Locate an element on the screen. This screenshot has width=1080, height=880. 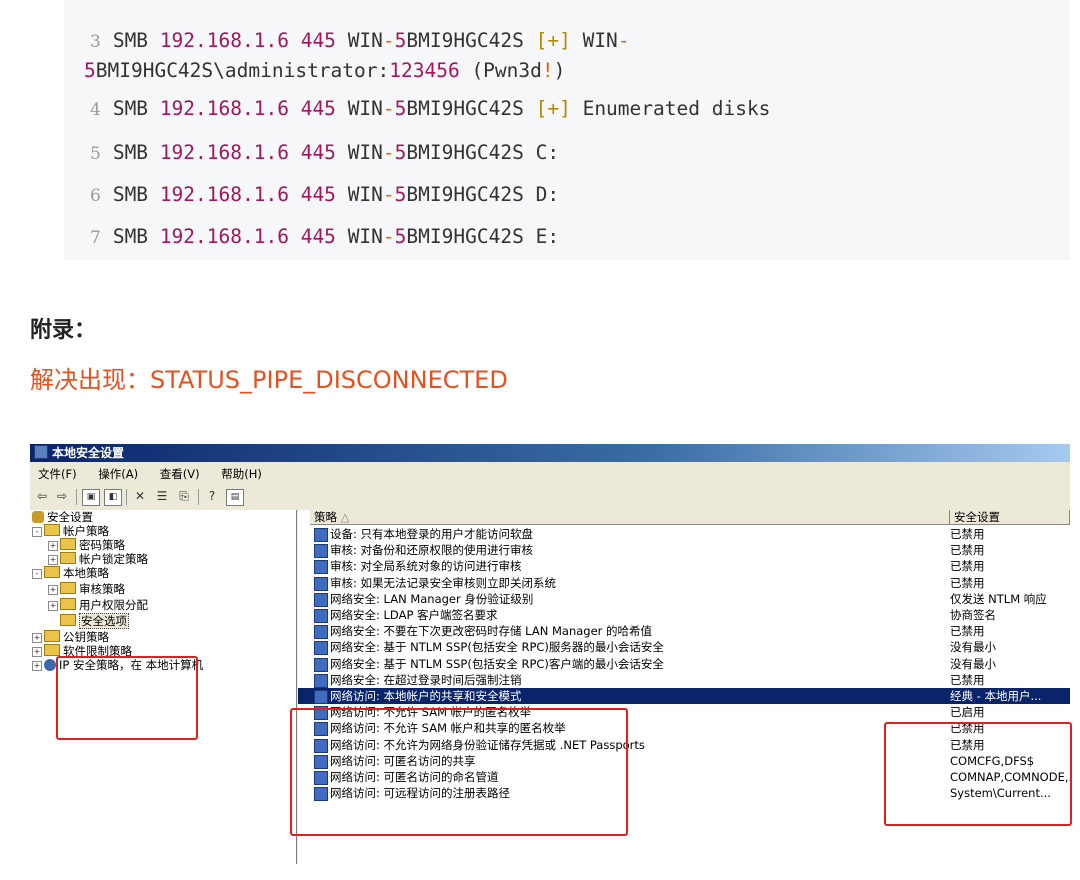
policy-setting: 协商签名 is located at coordinates (973, 615).